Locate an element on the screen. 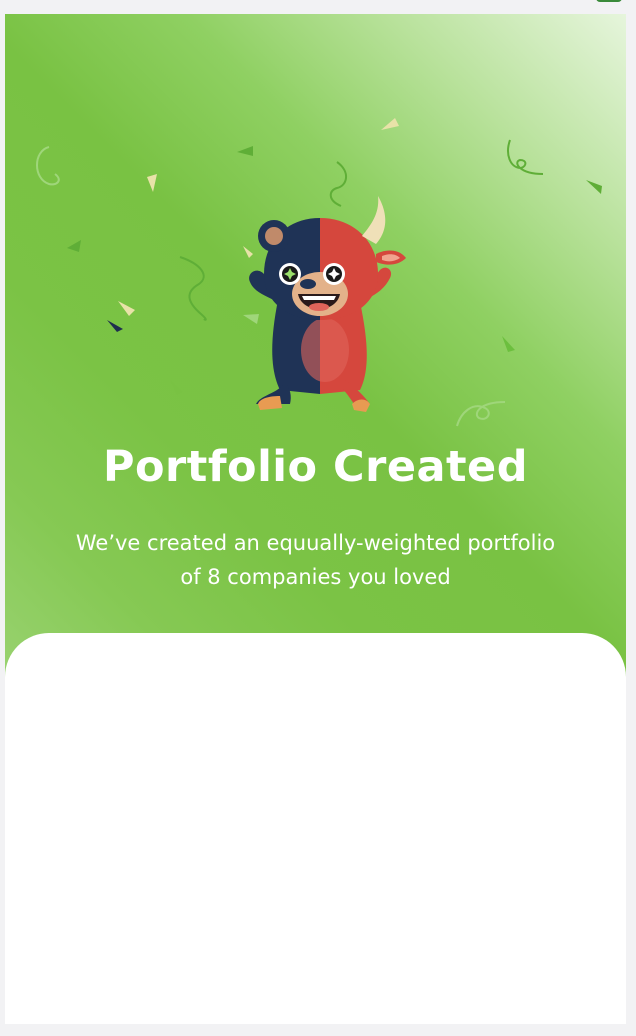  bull-bear-mascot-illustration is located at coordinates (327, 304).